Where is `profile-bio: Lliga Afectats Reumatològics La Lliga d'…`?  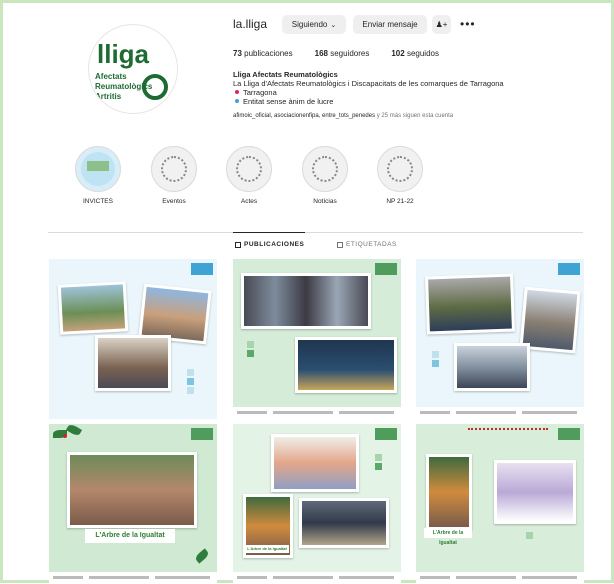 profile-bio: Lliga Afectats Reumatològics La Lliga d'… is located at coordinates (383, 88).